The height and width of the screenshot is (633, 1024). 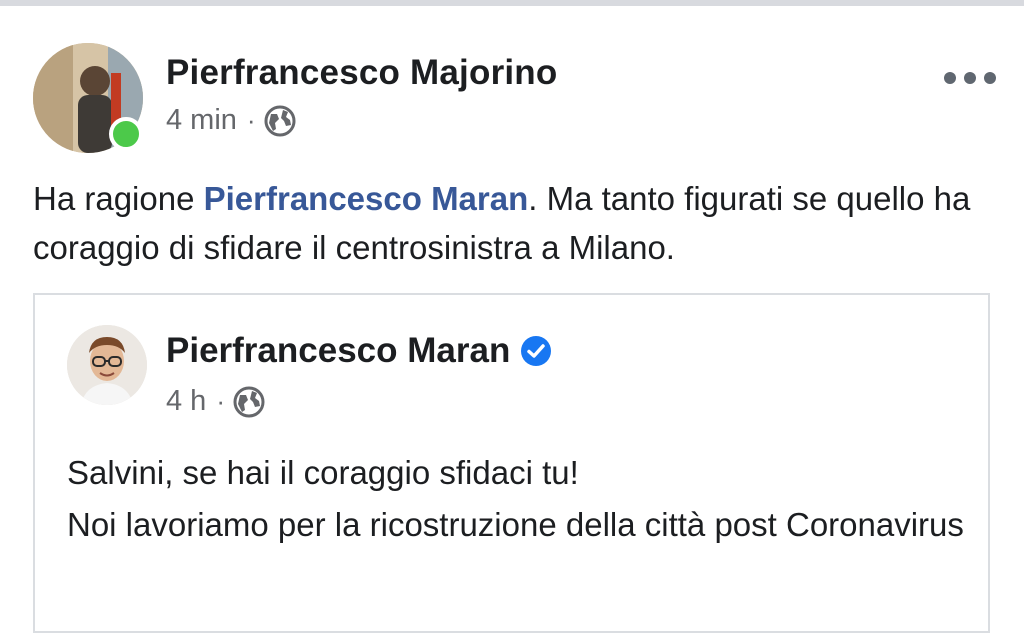 I want to click on shared-post-timestamp: 4 h, so click(x=186, y=401).